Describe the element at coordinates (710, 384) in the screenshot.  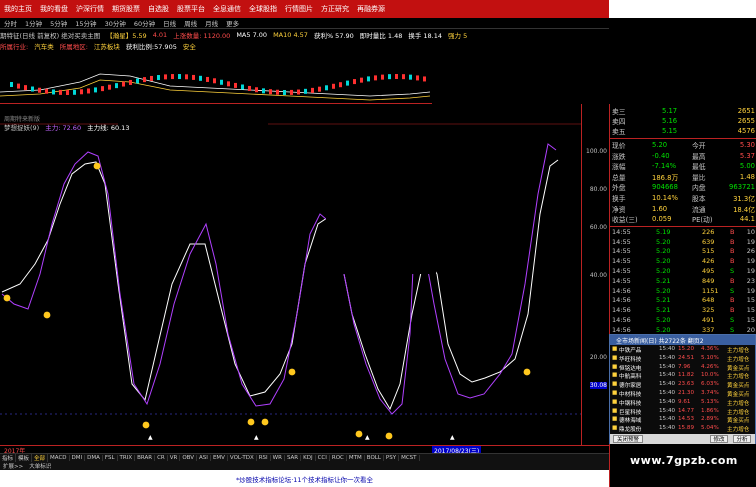
I see `popup-change: 6.03%` at that location.